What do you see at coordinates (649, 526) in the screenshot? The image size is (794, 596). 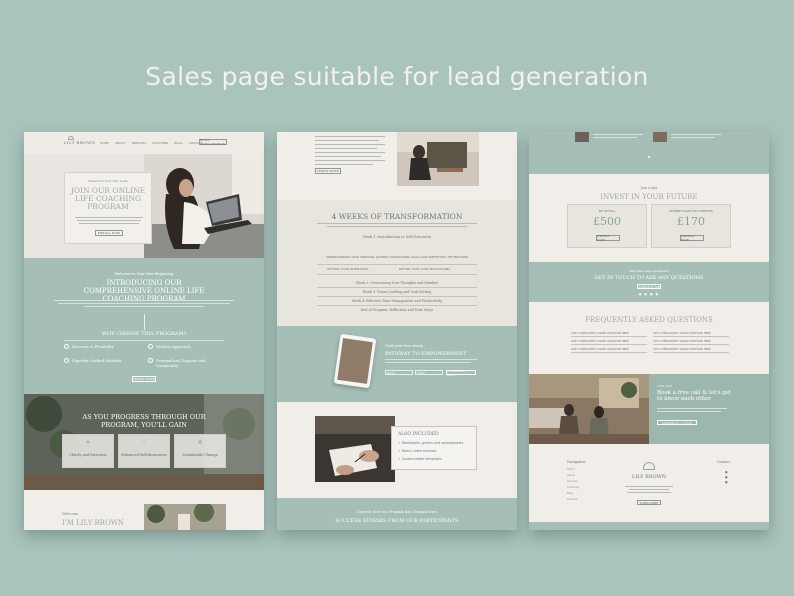 I see `footer-bar` at bounding box center [649, 526].